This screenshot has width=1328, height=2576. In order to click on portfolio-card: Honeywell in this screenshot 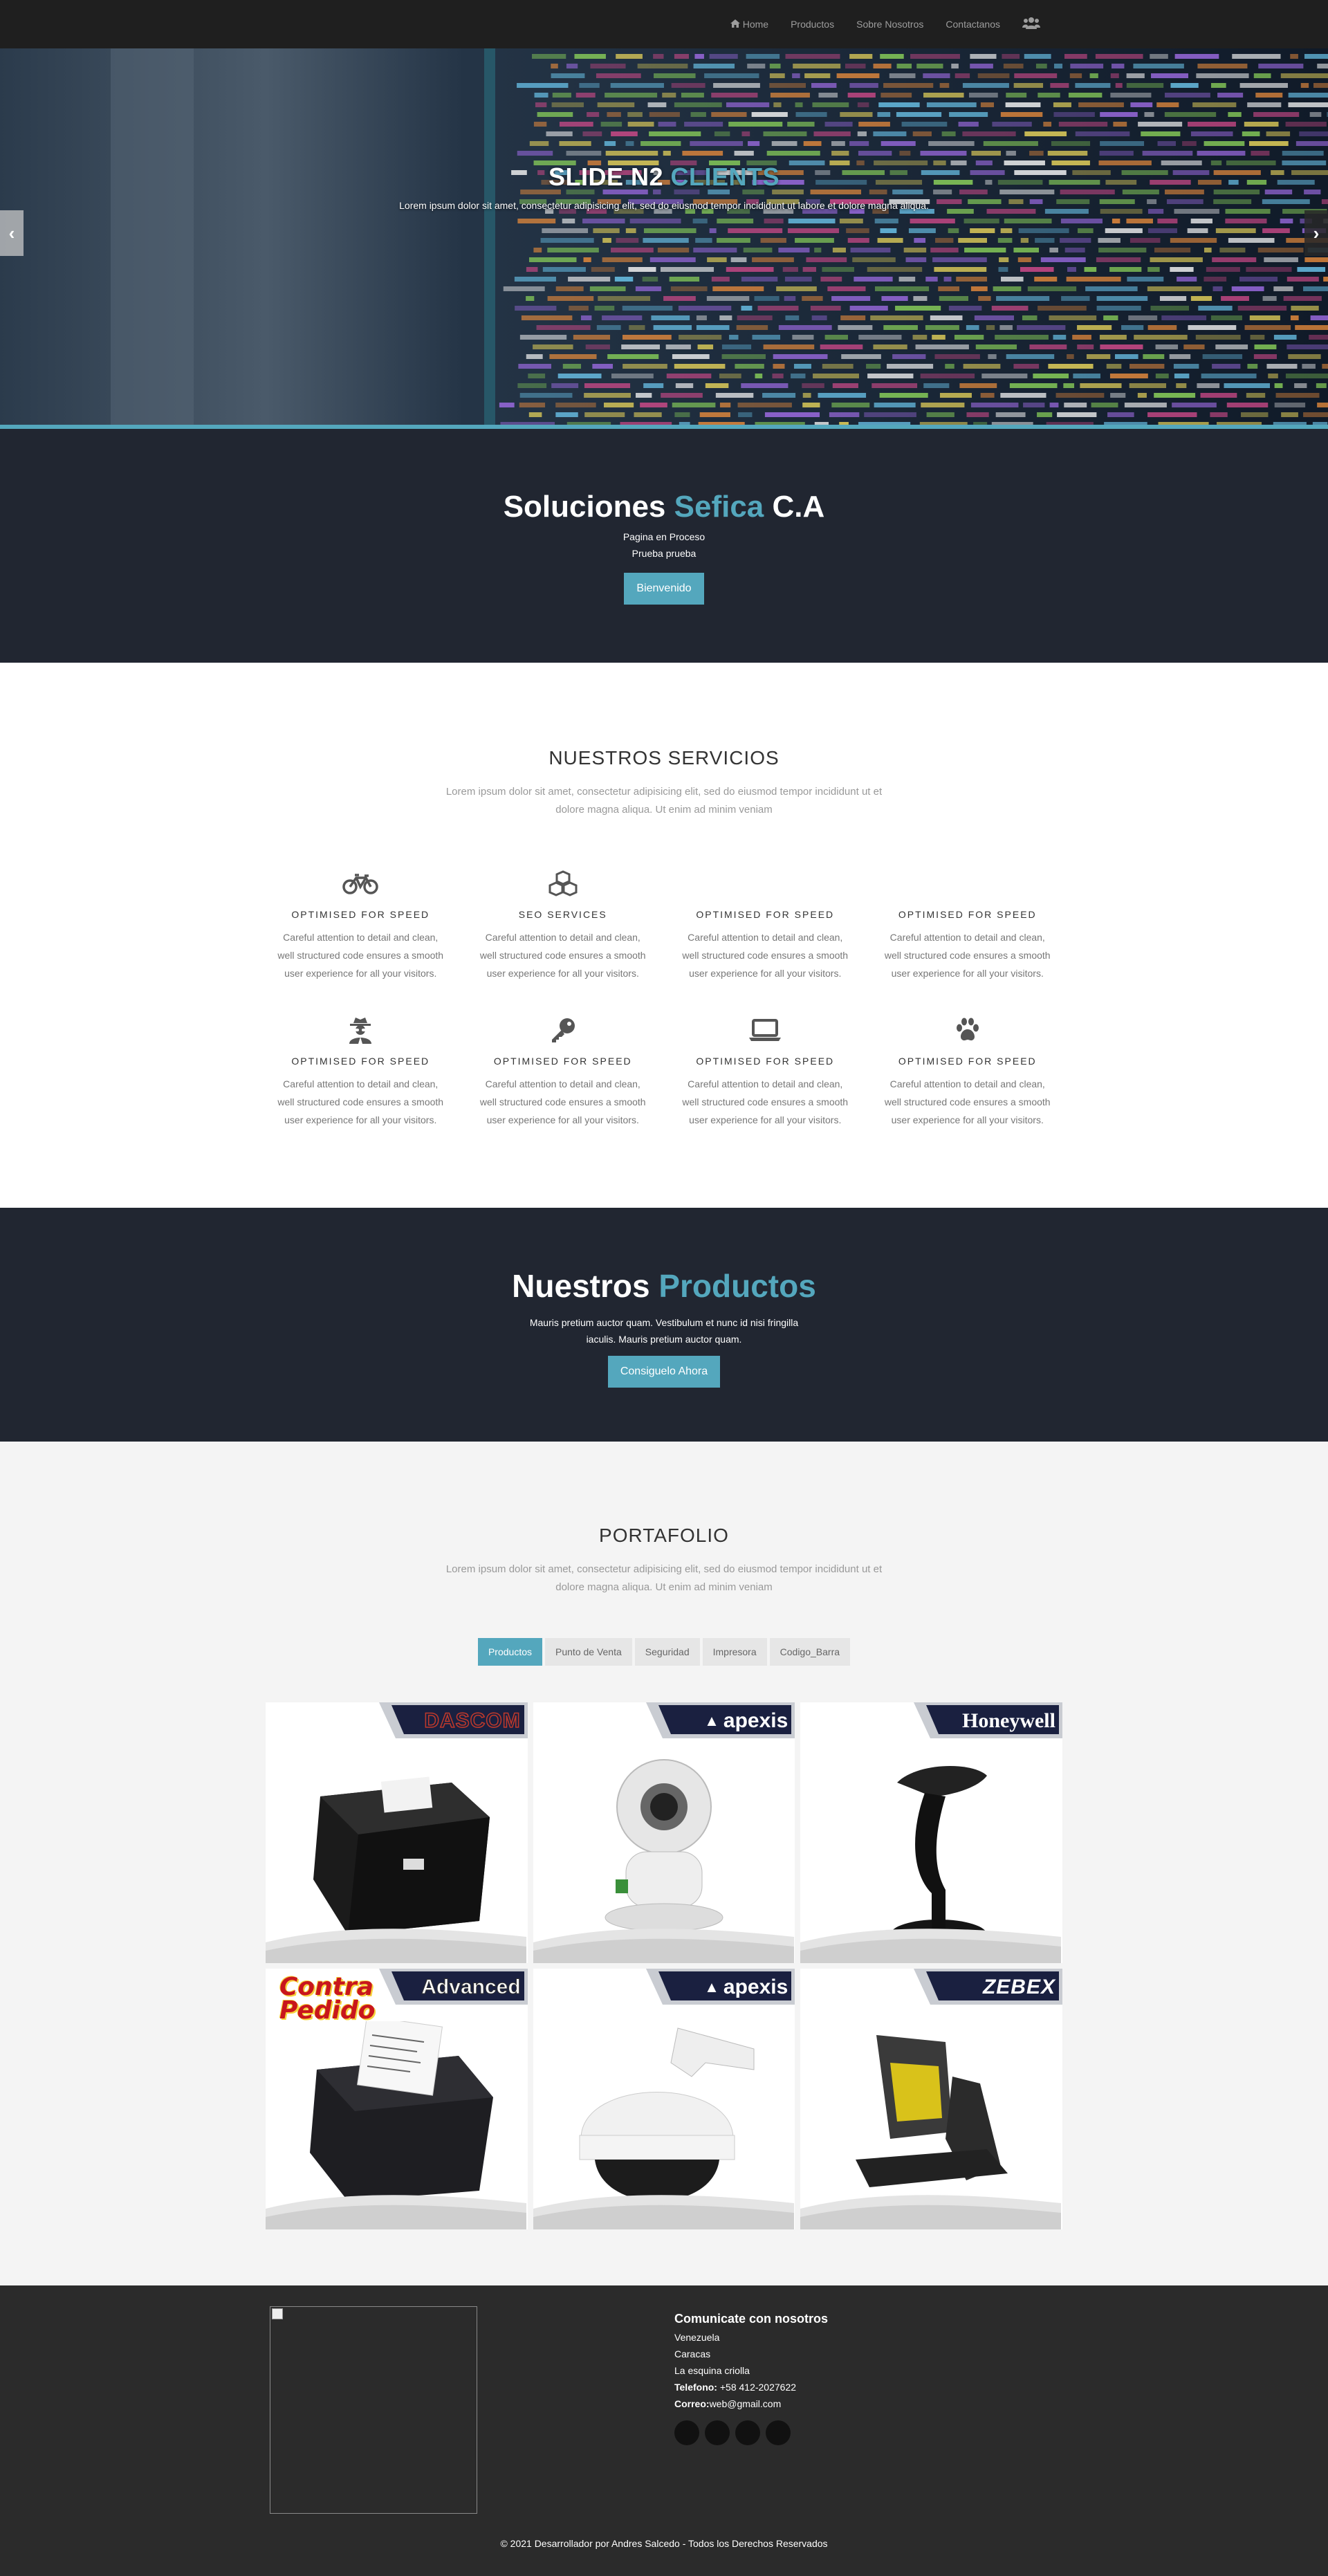, I will do `click(931, 1832)`.